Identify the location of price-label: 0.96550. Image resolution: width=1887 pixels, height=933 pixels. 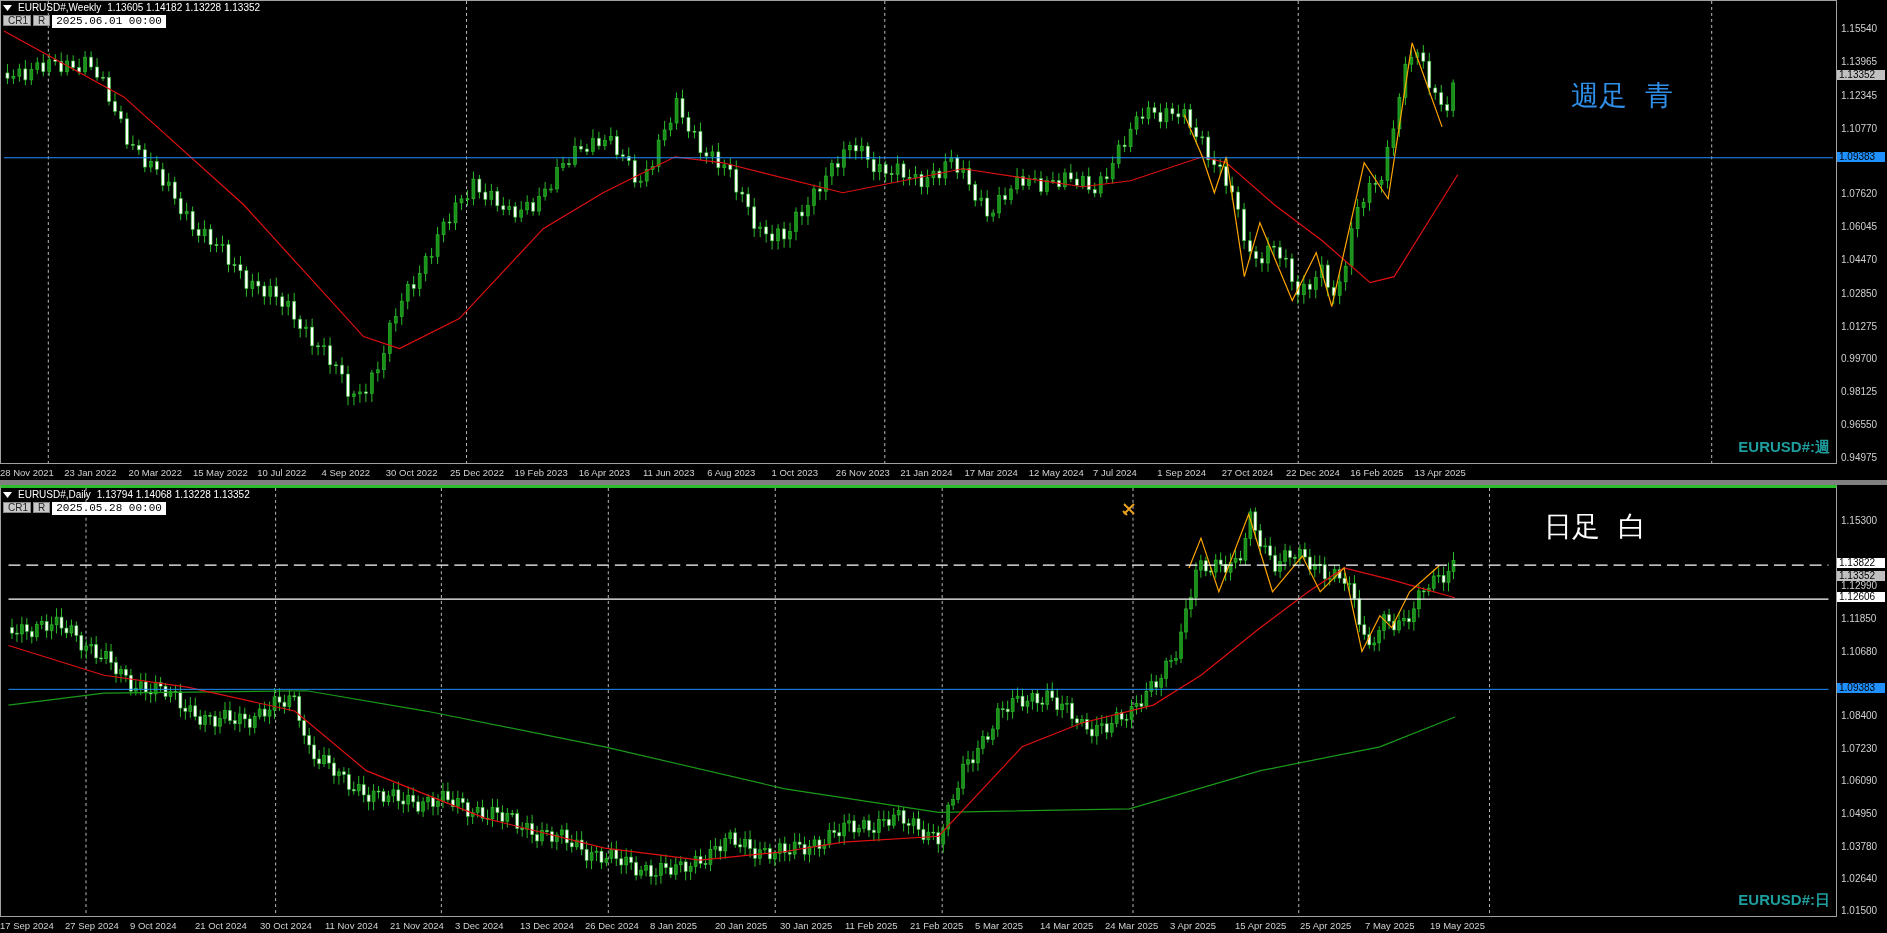
(1859, 425).